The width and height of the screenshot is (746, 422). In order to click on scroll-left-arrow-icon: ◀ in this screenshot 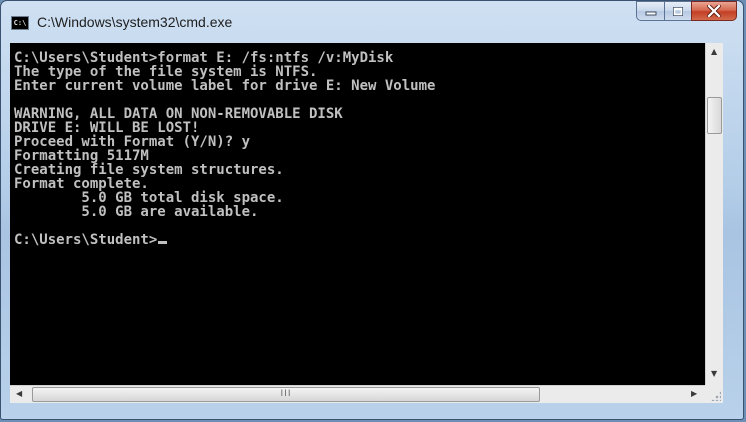, I will do `click(19, 394)`.